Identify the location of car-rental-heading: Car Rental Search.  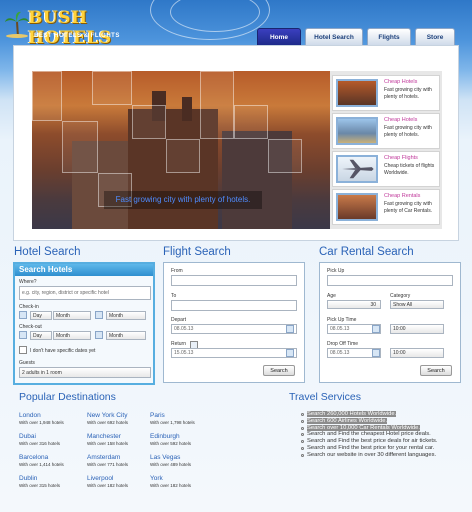
(366, 252).